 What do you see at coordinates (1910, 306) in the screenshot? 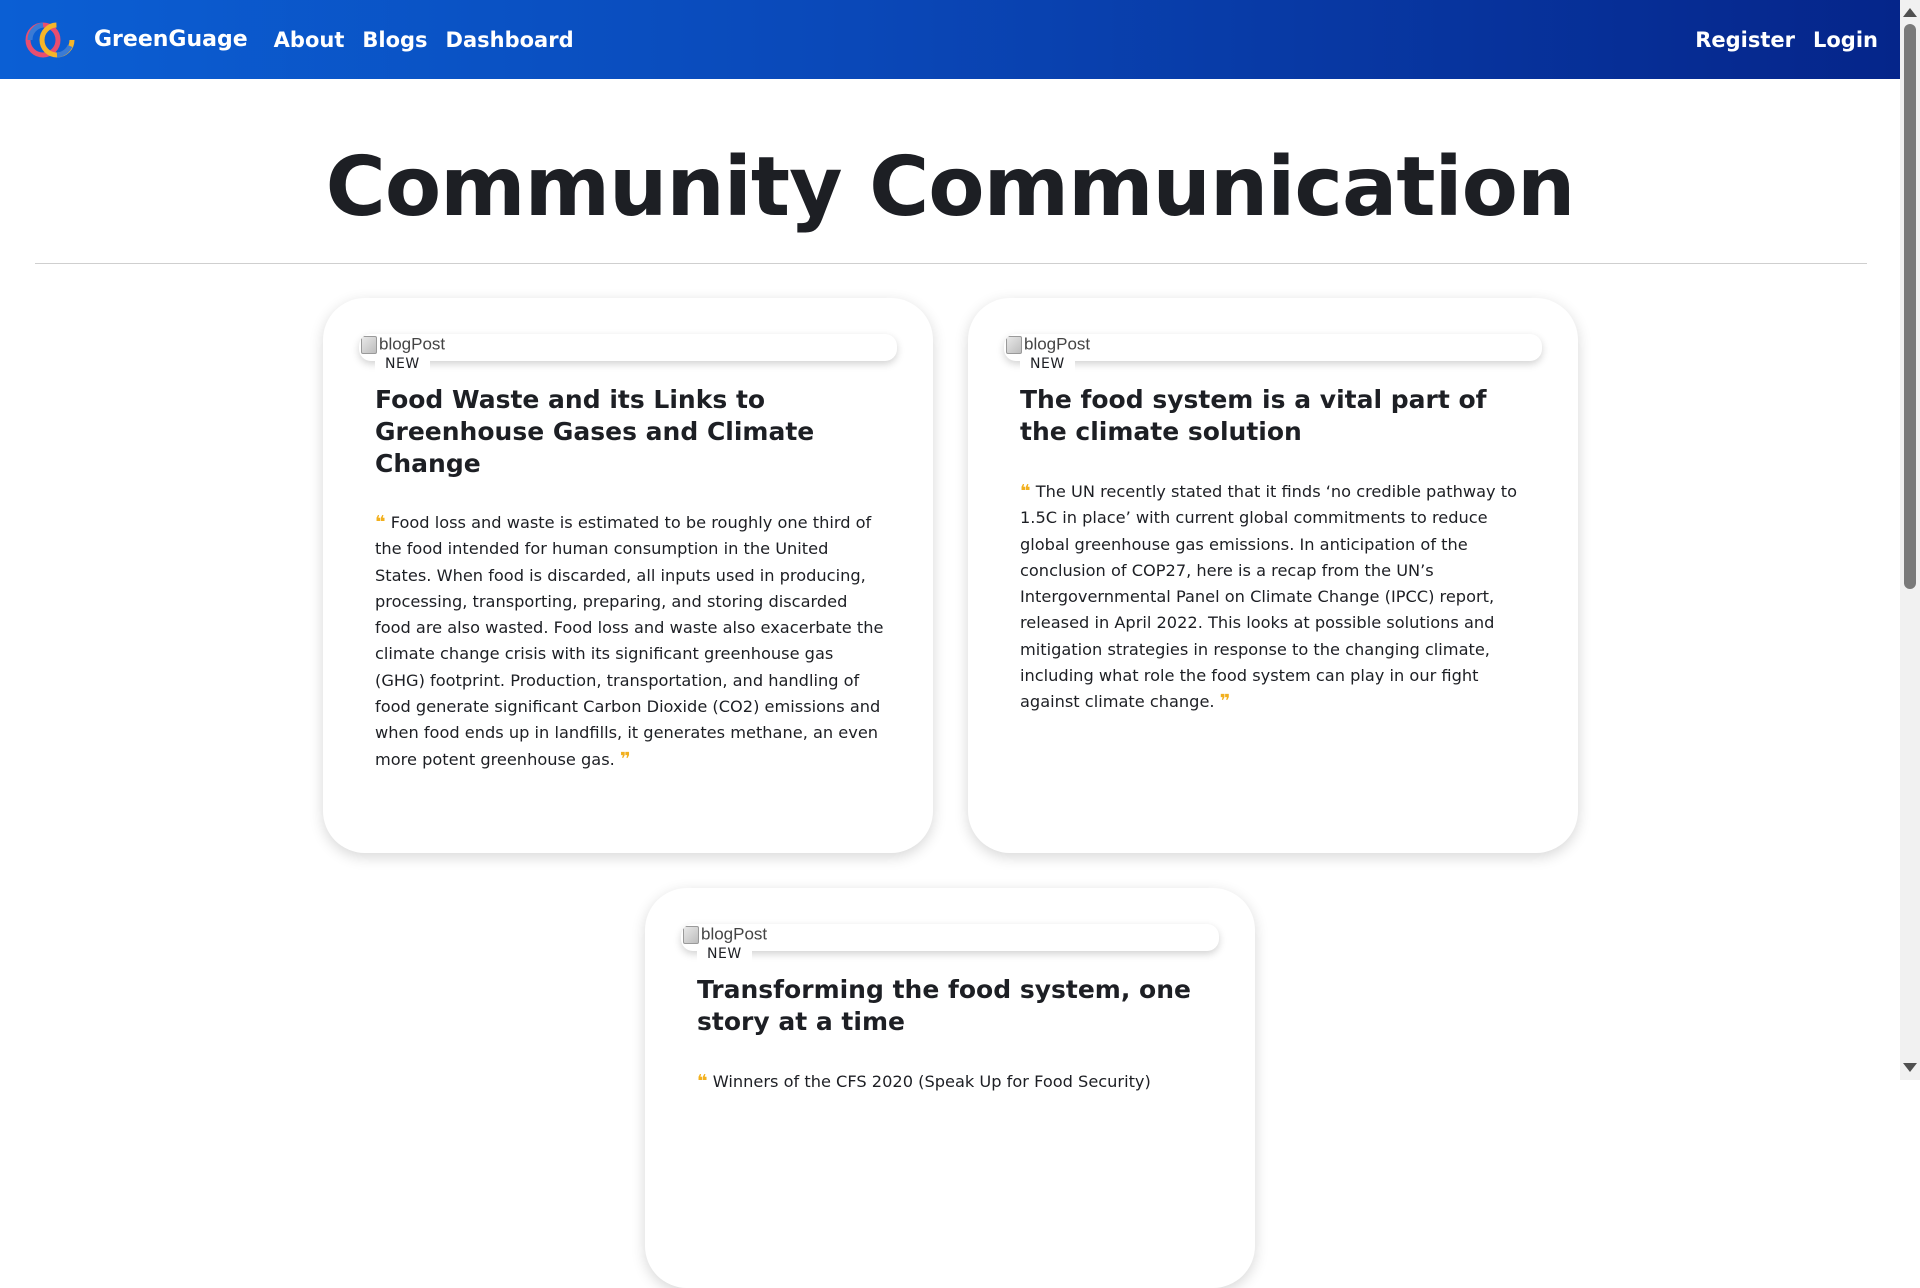
I see `scrollbar-thumb` at bounding box center [1910, 306].